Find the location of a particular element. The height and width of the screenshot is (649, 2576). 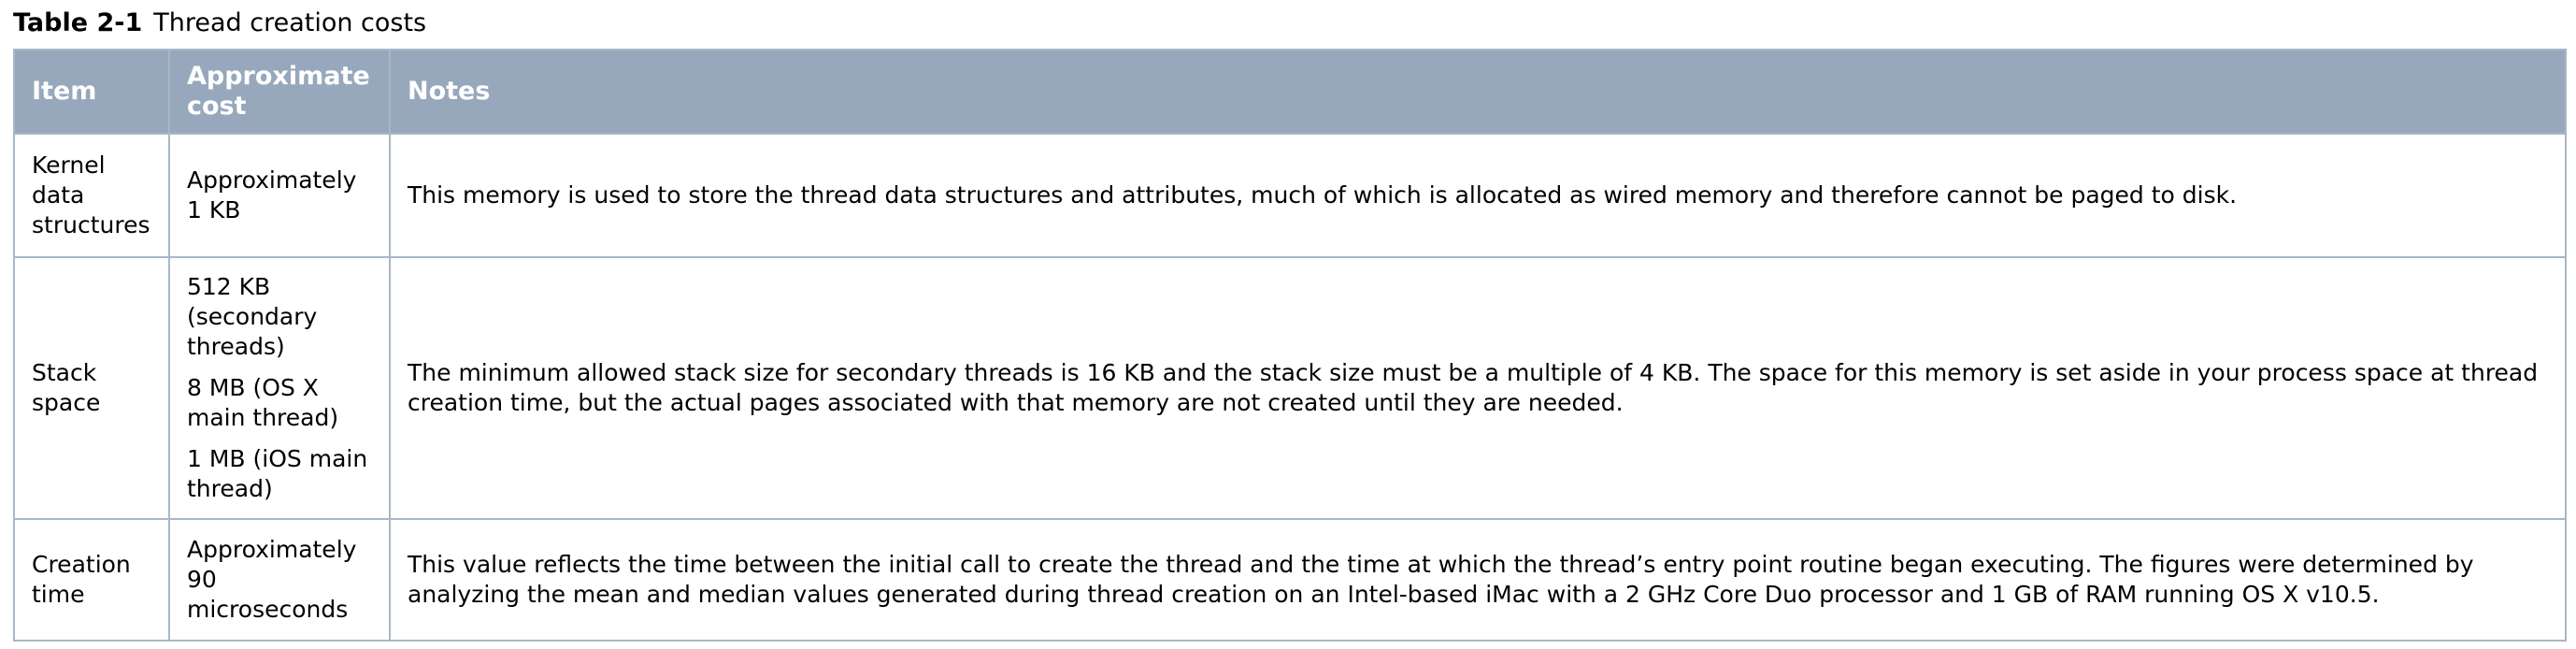

cost-value: 8 MB (OS X main thread) is located at coordinates (263, 403).